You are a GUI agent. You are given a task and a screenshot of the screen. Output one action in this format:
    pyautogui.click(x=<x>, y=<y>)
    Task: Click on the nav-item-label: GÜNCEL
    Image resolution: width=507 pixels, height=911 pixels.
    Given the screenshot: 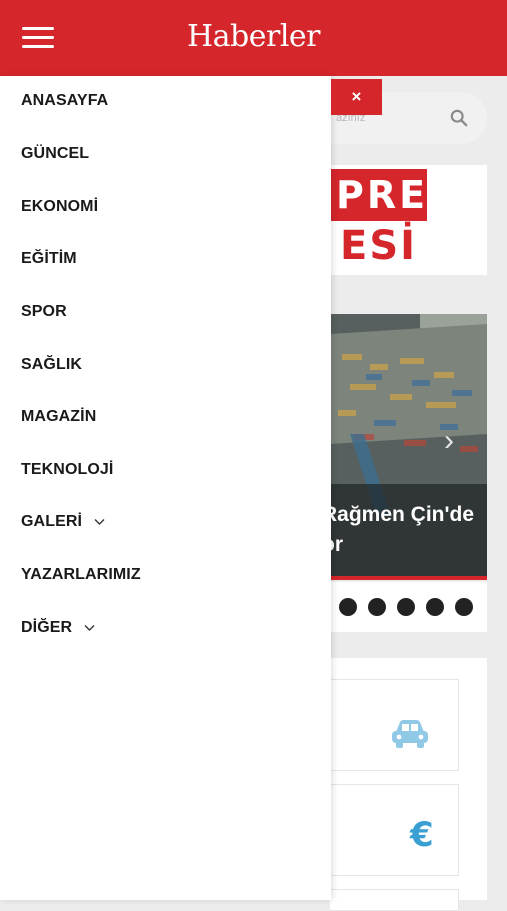 What is the action you would take?
    pyautogui.click(x=55, y=153)
    